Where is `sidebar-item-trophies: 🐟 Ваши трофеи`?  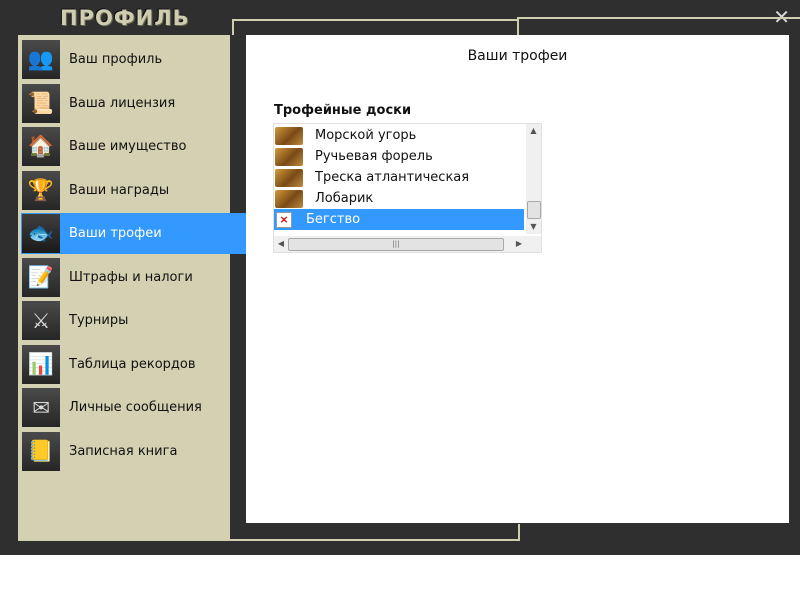 sidebar-item-trophies: 🐟 Ваши трофеи is located at coordinates (134, 233).